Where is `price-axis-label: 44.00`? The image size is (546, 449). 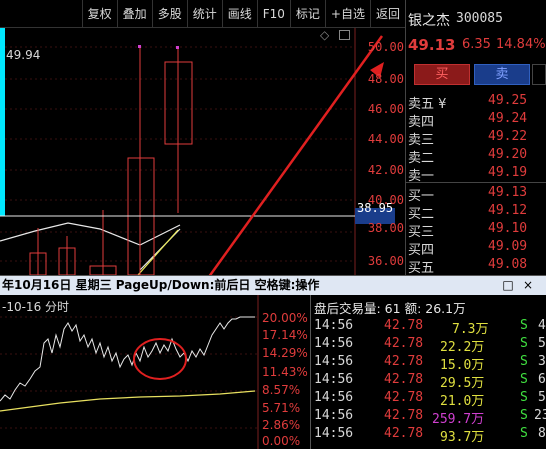 price-axis-label: 44.00 is located at coordinates (385, 139).